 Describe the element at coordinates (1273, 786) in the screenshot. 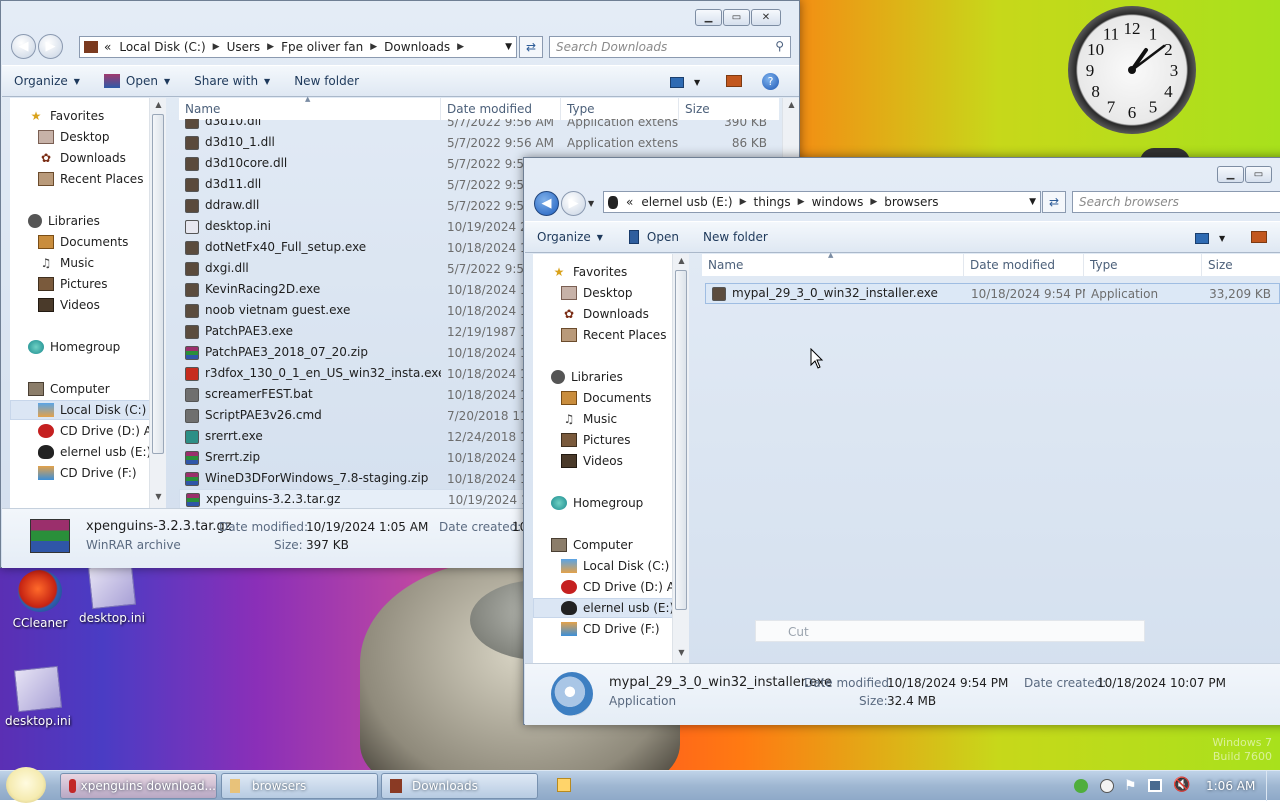

I see `show-desktop-button` at that location.